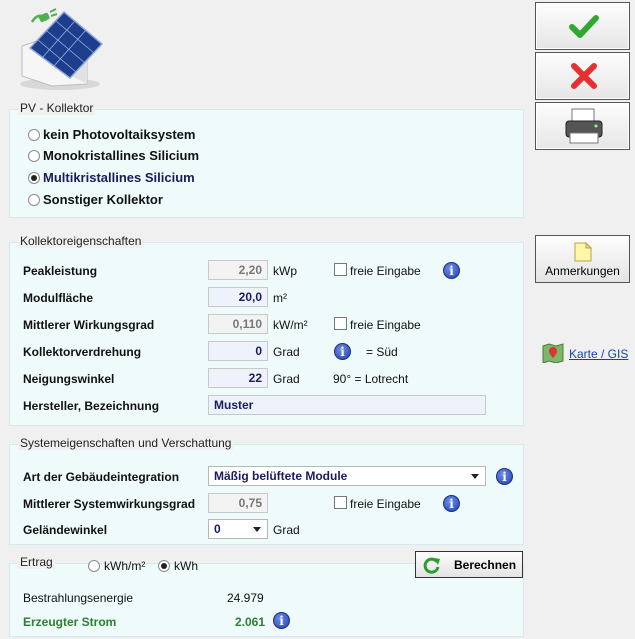 This screenshot has height=639, width=635. What do you see at coordinates (286, 530) in the screenshot?
I see `terrain-unit: Grad` at bounding box center [286, 530].